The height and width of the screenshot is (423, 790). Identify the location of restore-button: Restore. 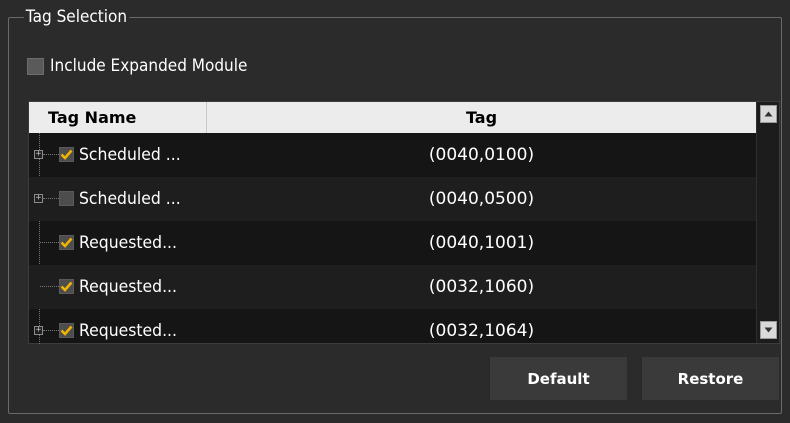
(710, 378).